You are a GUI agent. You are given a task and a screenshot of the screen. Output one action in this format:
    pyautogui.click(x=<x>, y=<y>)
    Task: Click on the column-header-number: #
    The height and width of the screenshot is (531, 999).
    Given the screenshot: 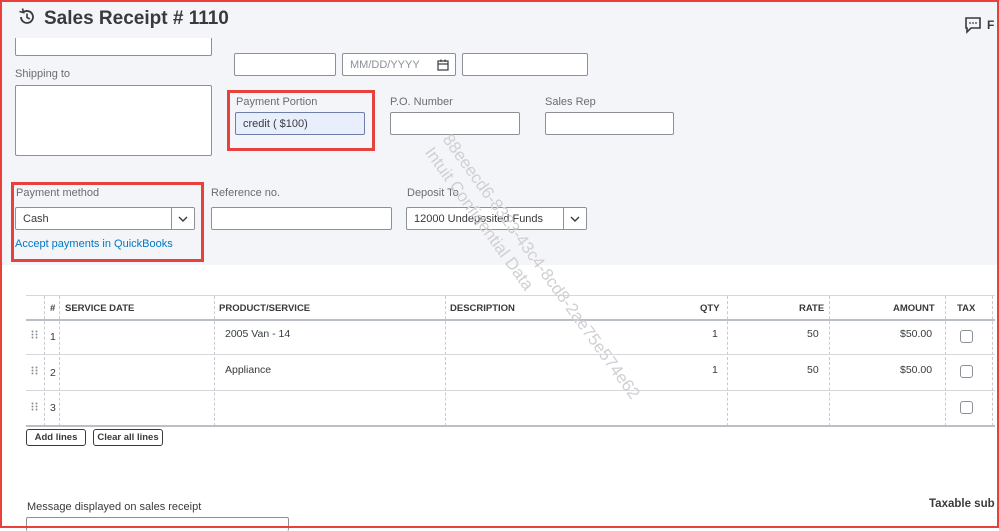 What is the action you would take?
    pyautogui.click(x=53, y=308)
    